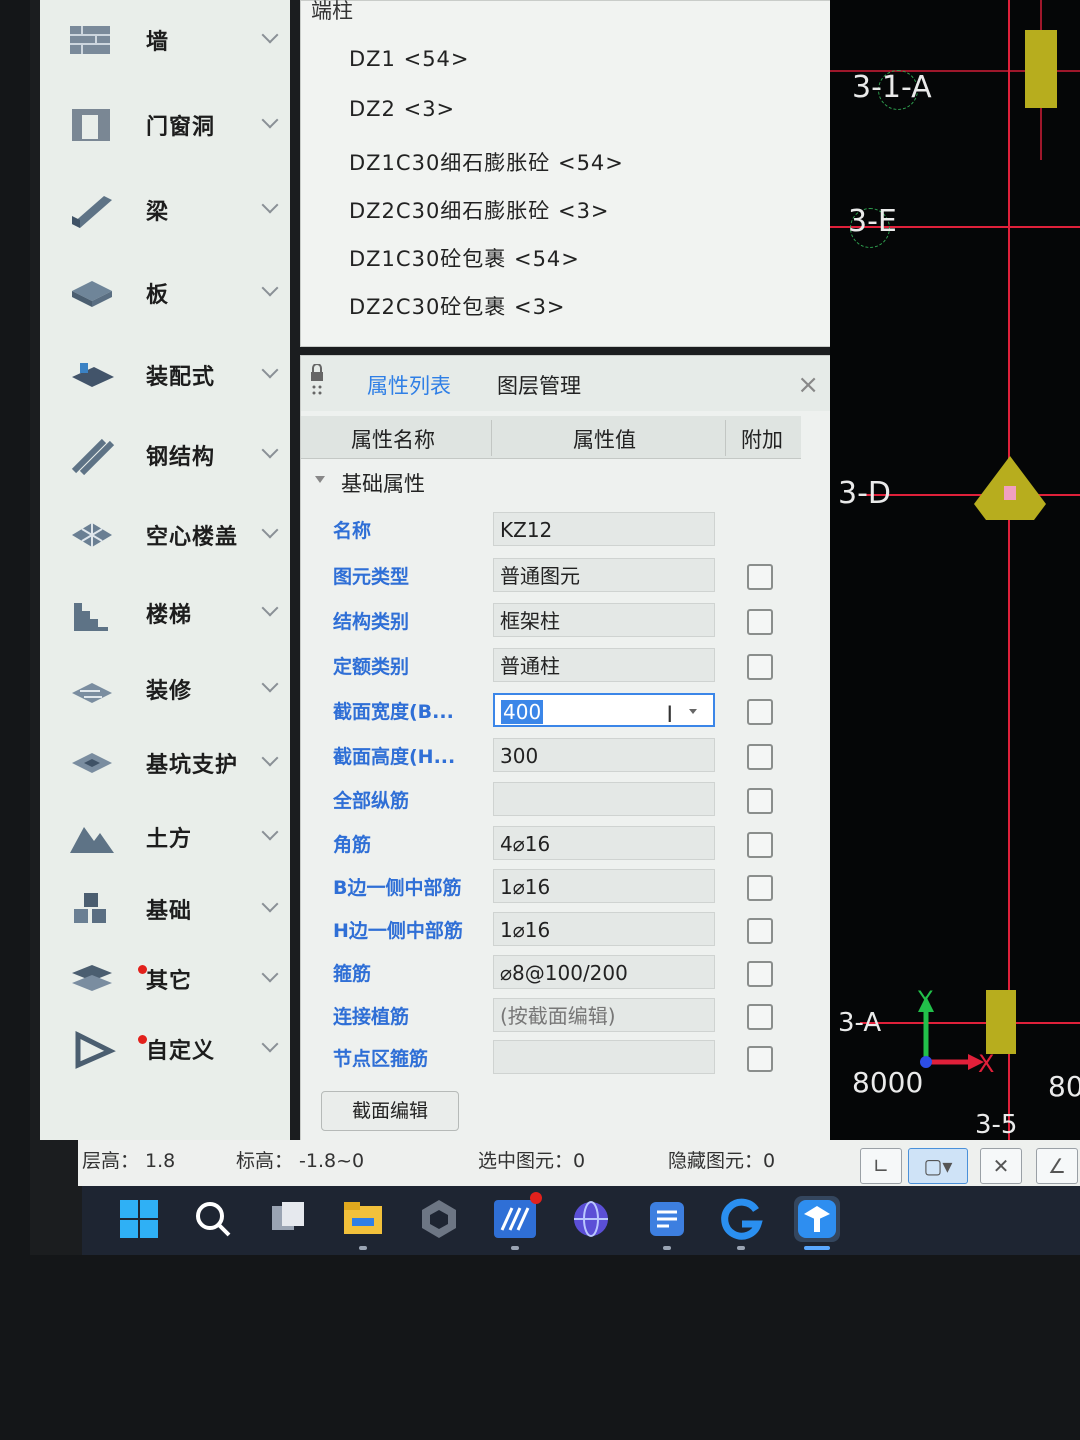  I want to click on task-view-icon, so click(289, 1219).